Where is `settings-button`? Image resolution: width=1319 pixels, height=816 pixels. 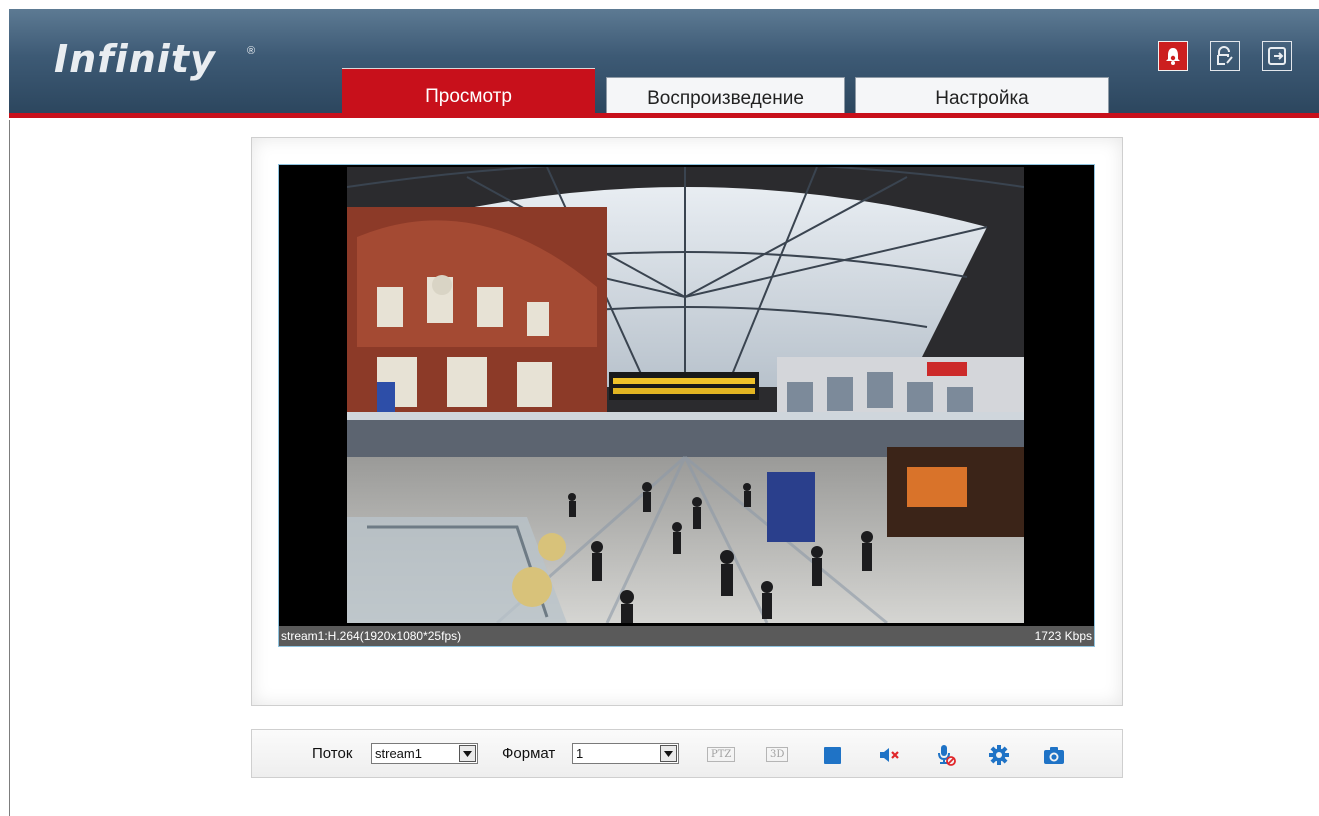
settings-button is located at coordinates (999, 755).